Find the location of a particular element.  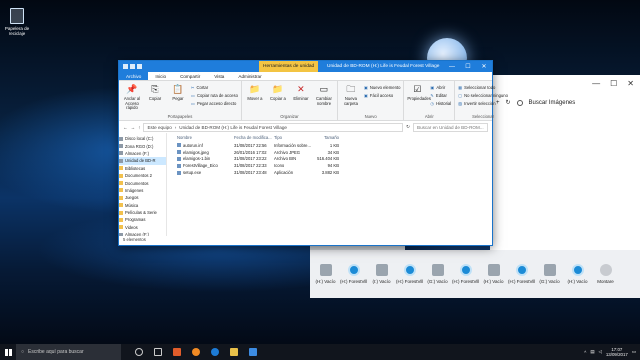

select-all-button: ▦ Seleccionar todo is located at coordinates (483, 87).